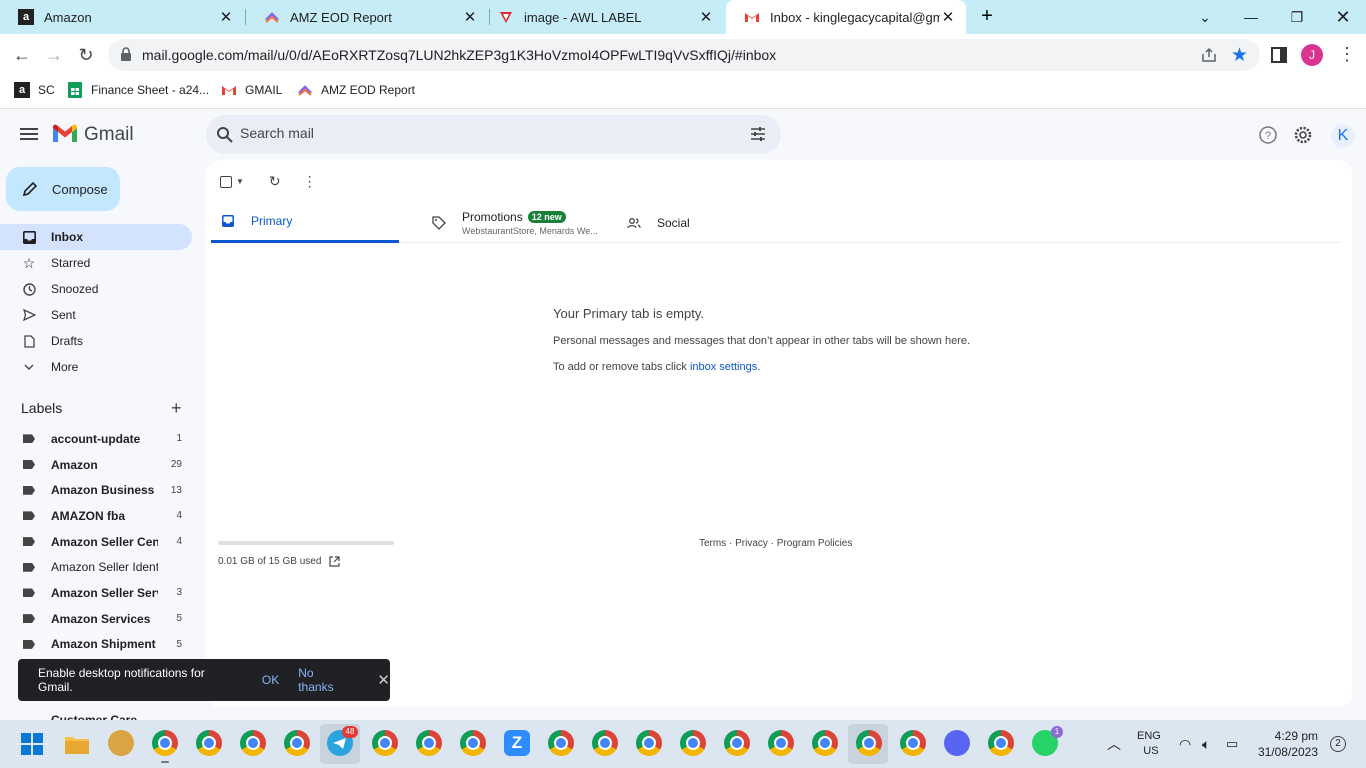  I want to click on nav-item-sent: Sent, so click(96, 315).